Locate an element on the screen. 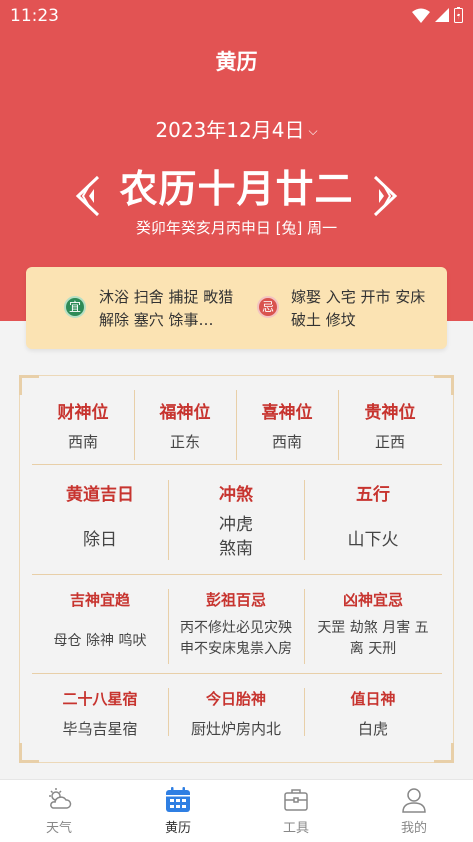 The width and height of the screenshot is (473, 842). lucky-gods: 吉神宜趋 母仓 除神 鸣吠 is located at coordinates (100, 620).